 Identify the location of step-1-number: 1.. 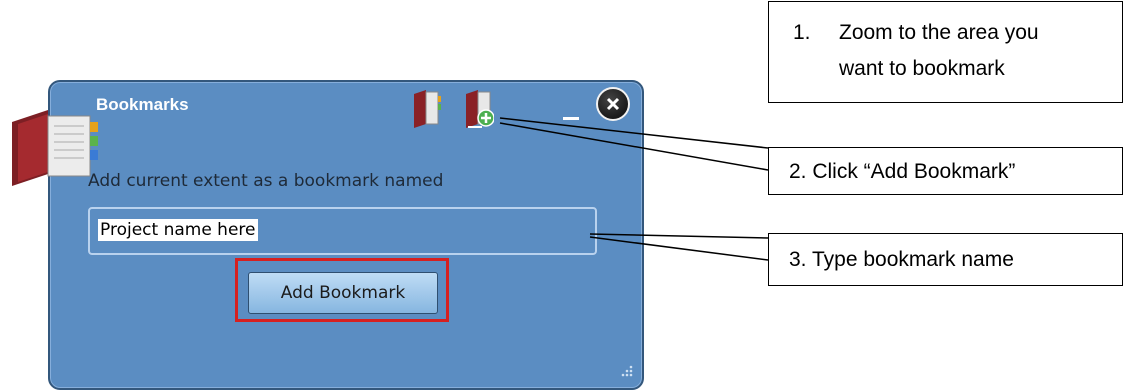
(802, 32).